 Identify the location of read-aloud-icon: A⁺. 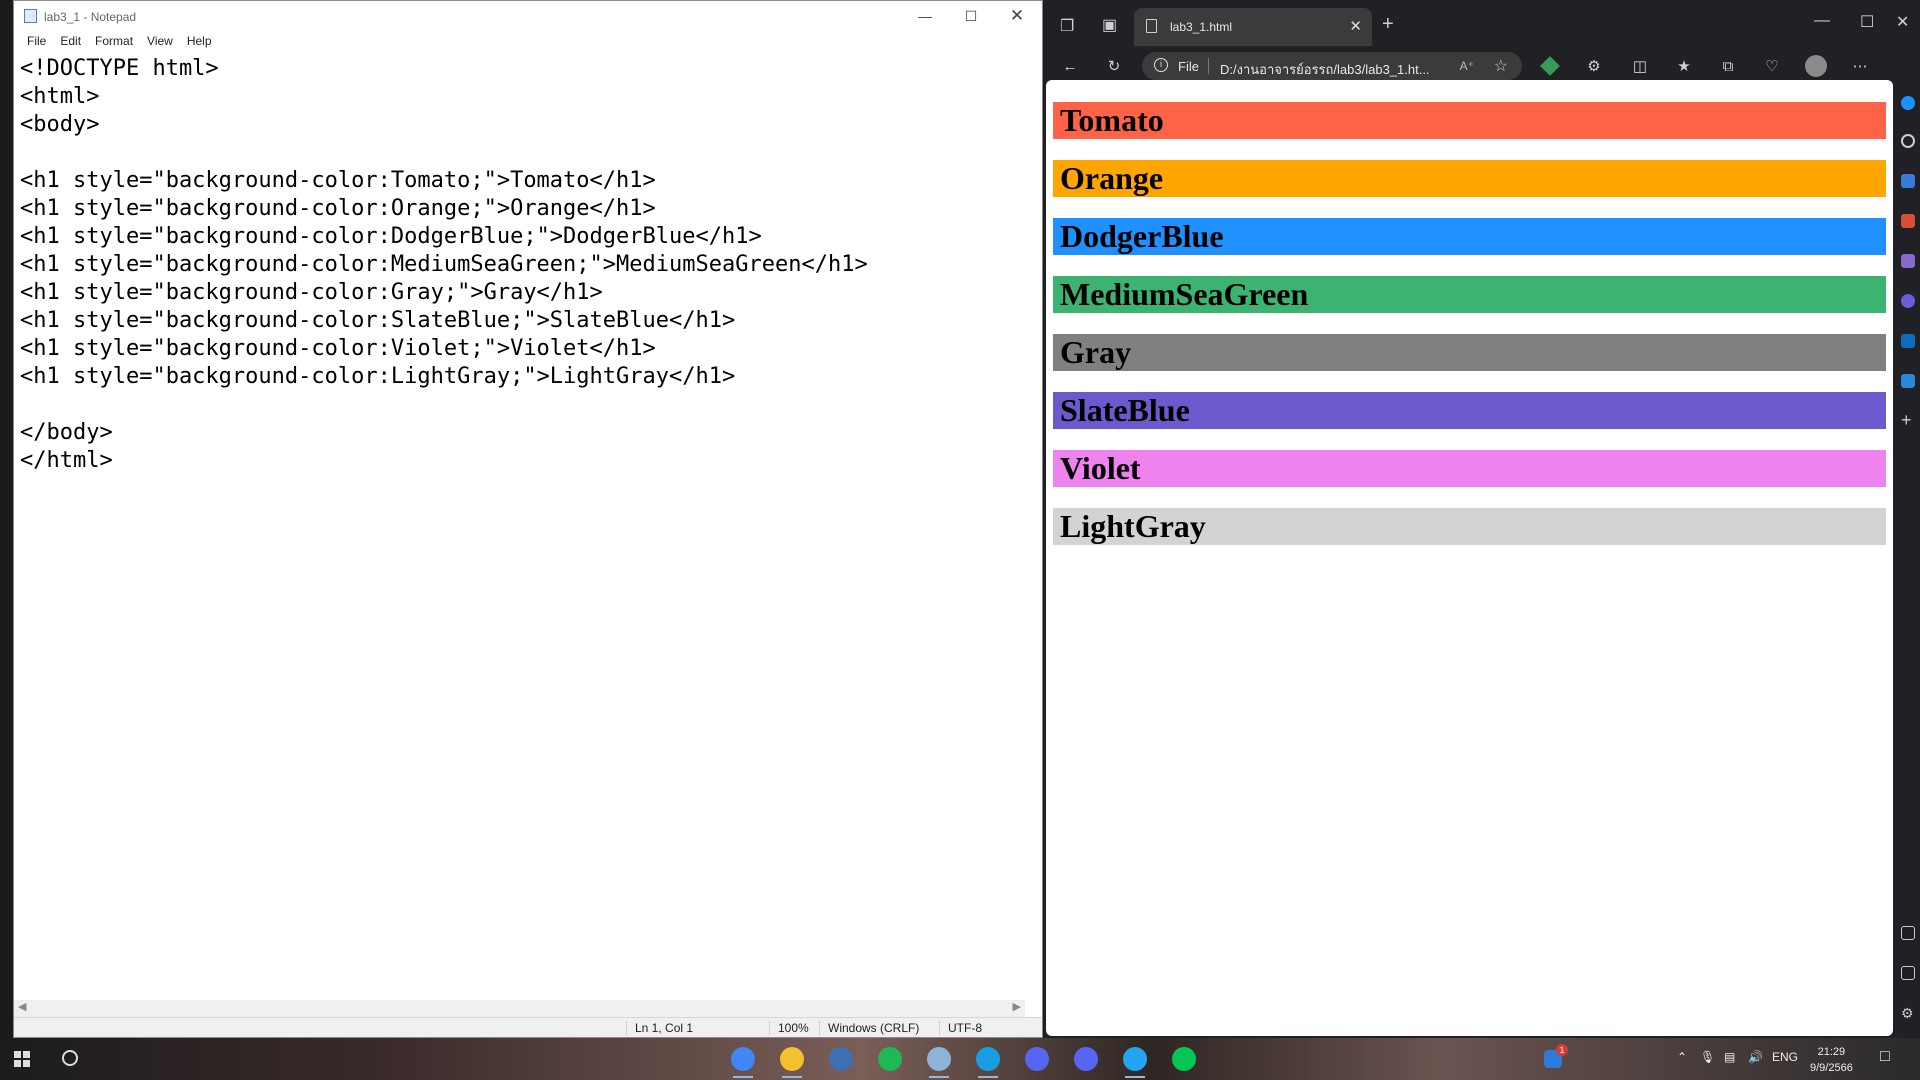
(1467, 66).